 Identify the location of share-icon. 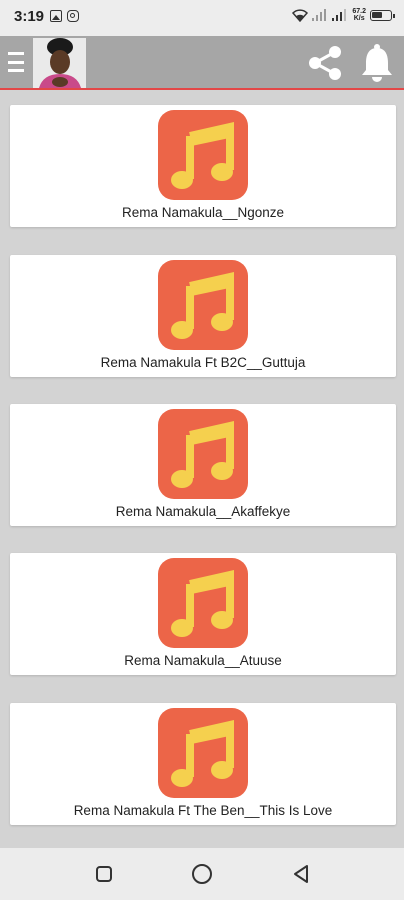
(325, 63).